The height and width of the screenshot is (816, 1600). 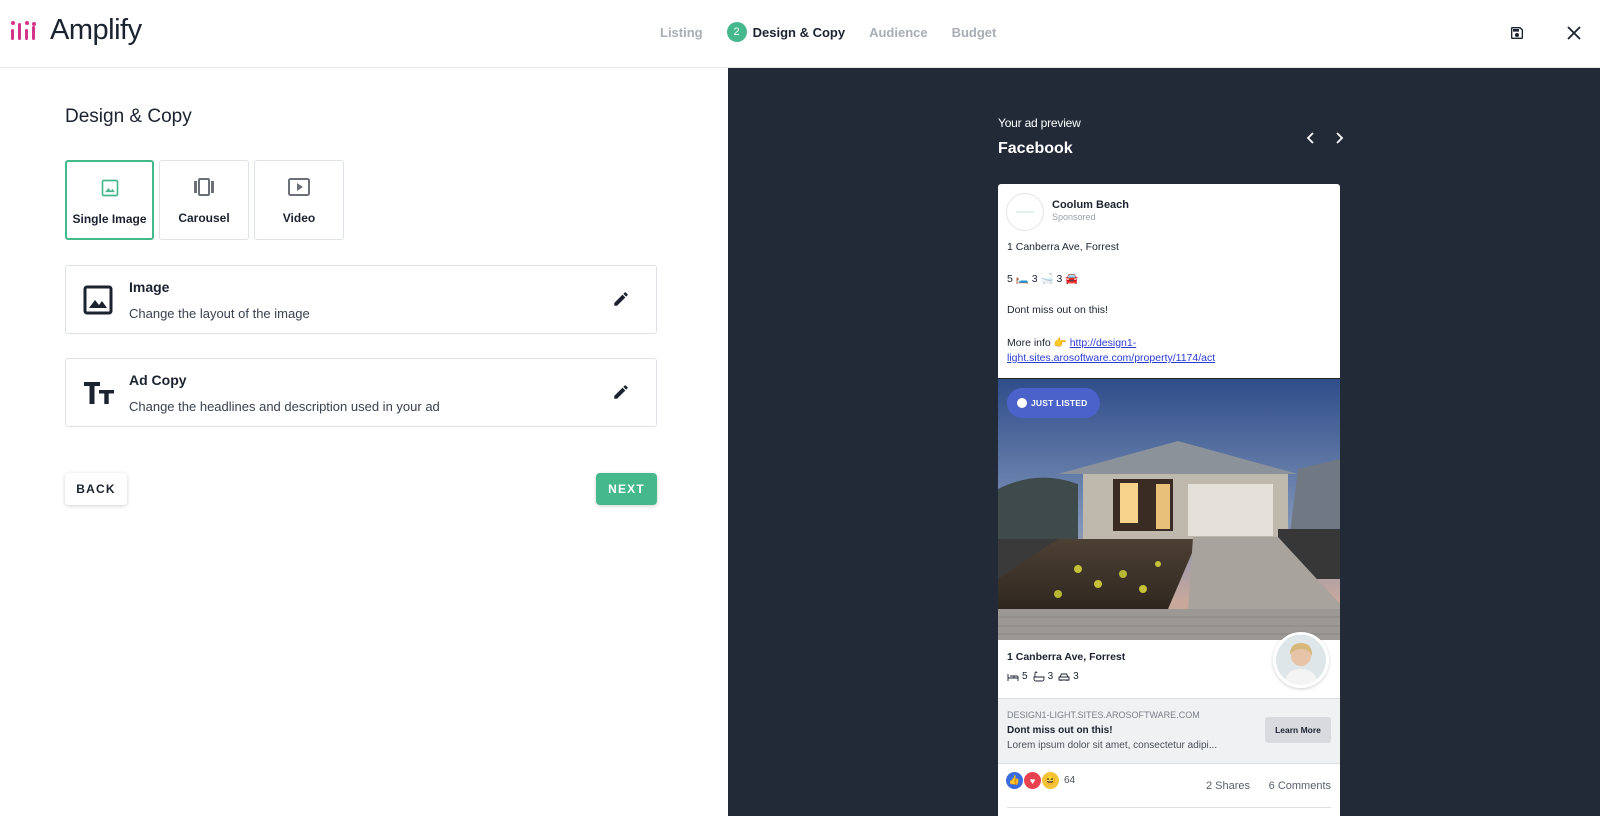 I want to click on step-design-copy: 2 Design & Copy, so click(x=786, y=32).